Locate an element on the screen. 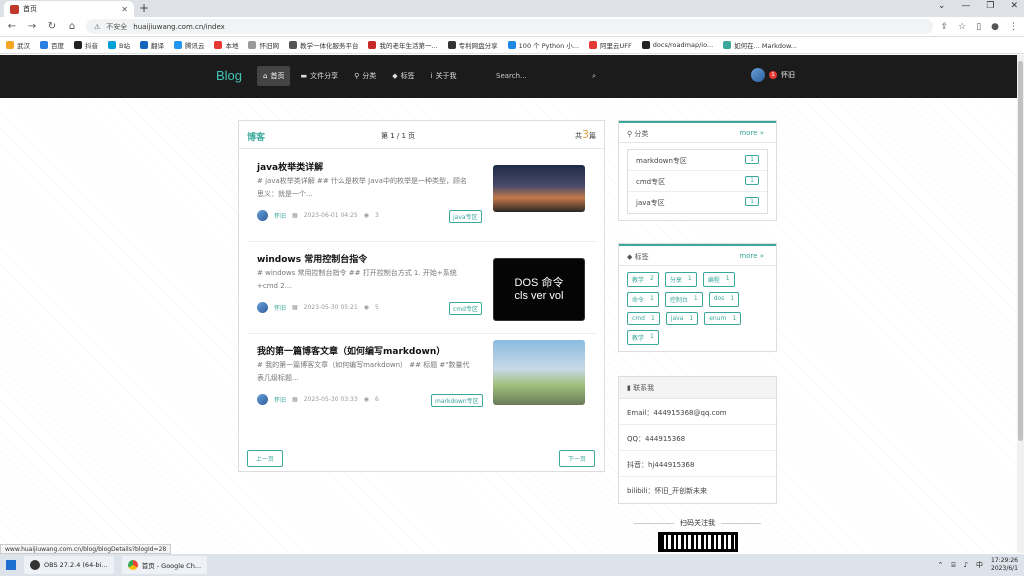  post-title: 我的第一篇博客文章（如何编写markdown） is located at coordinates (351, 350).